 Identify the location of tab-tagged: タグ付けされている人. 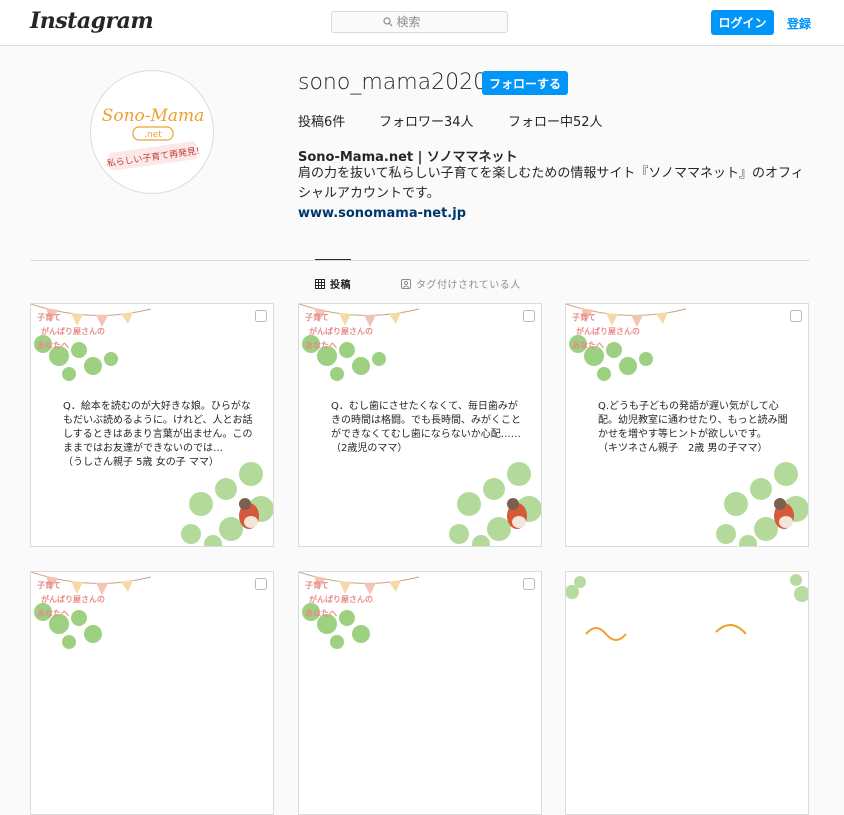
(461, 283).